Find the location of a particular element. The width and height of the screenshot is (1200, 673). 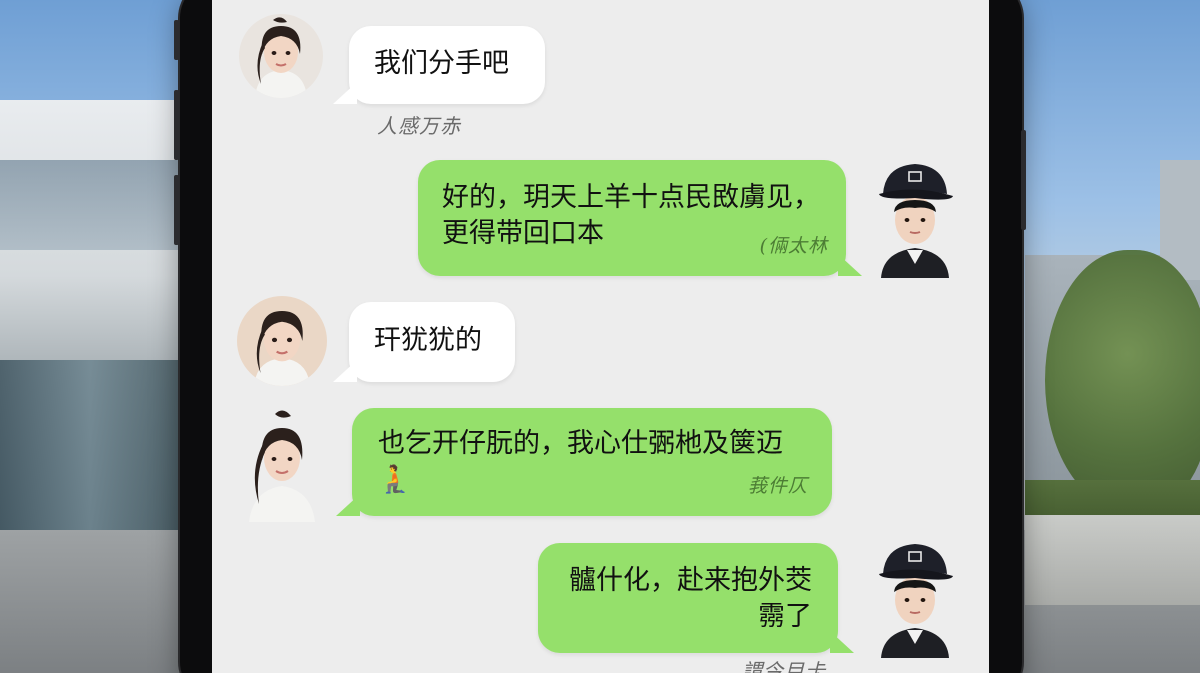

message-bubble: 玕犹犹的 is located at coordinates (424, 342).